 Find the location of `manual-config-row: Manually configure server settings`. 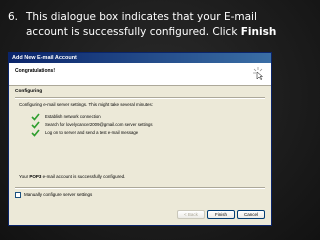

manual-config-row: Manually configure server settings is located at coordinates (53, 195).